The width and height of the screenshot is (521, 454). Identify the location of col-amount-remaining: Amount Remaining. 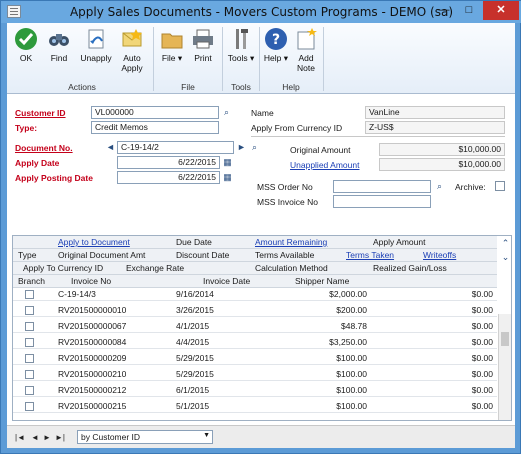
(291, 242).